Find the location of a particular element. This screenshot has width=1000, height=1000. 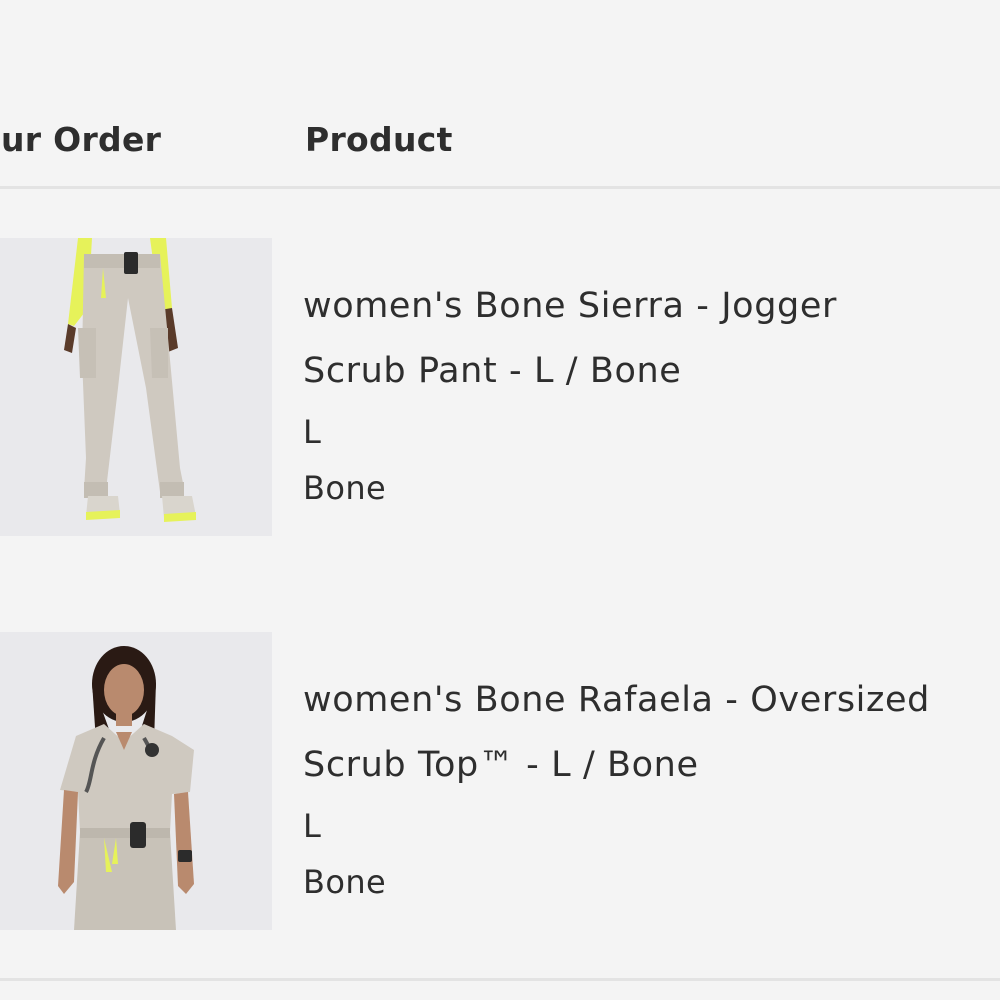

product-title-line-2: Scrub Pant - L / Bone is located at coordinates (651, 371).